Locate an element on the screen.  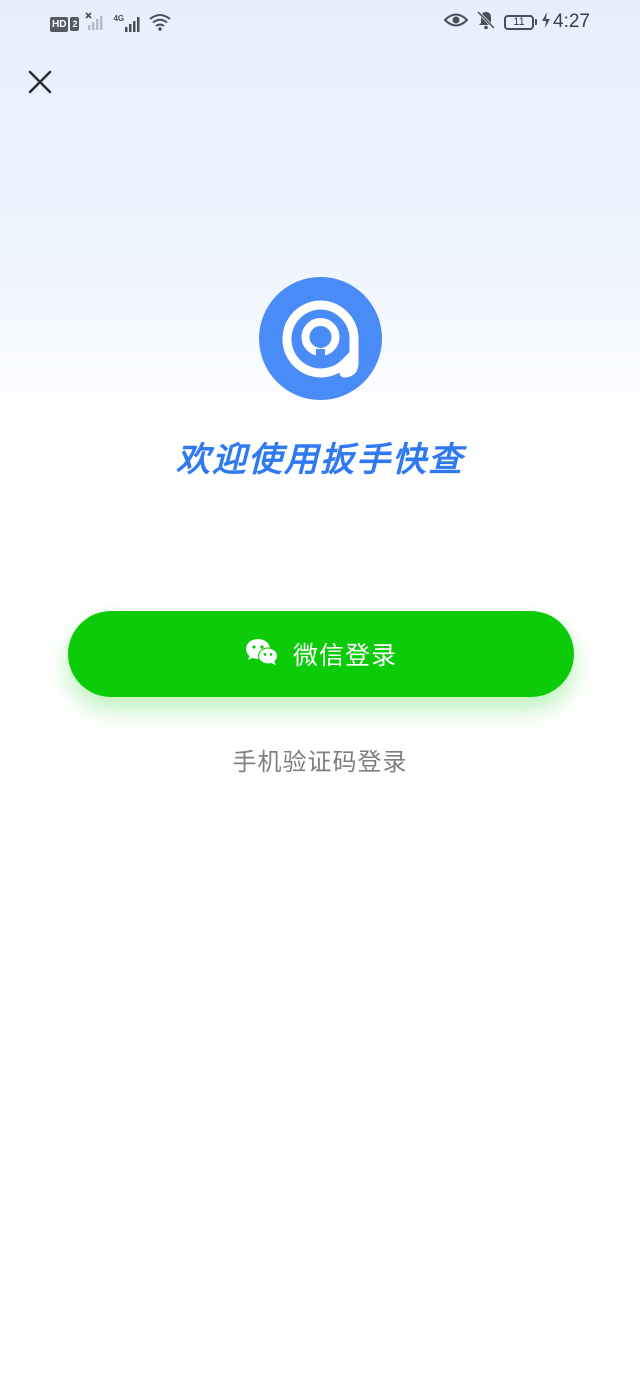
wechat-login-label: 微信登录 is located at coordinates (344, 655).